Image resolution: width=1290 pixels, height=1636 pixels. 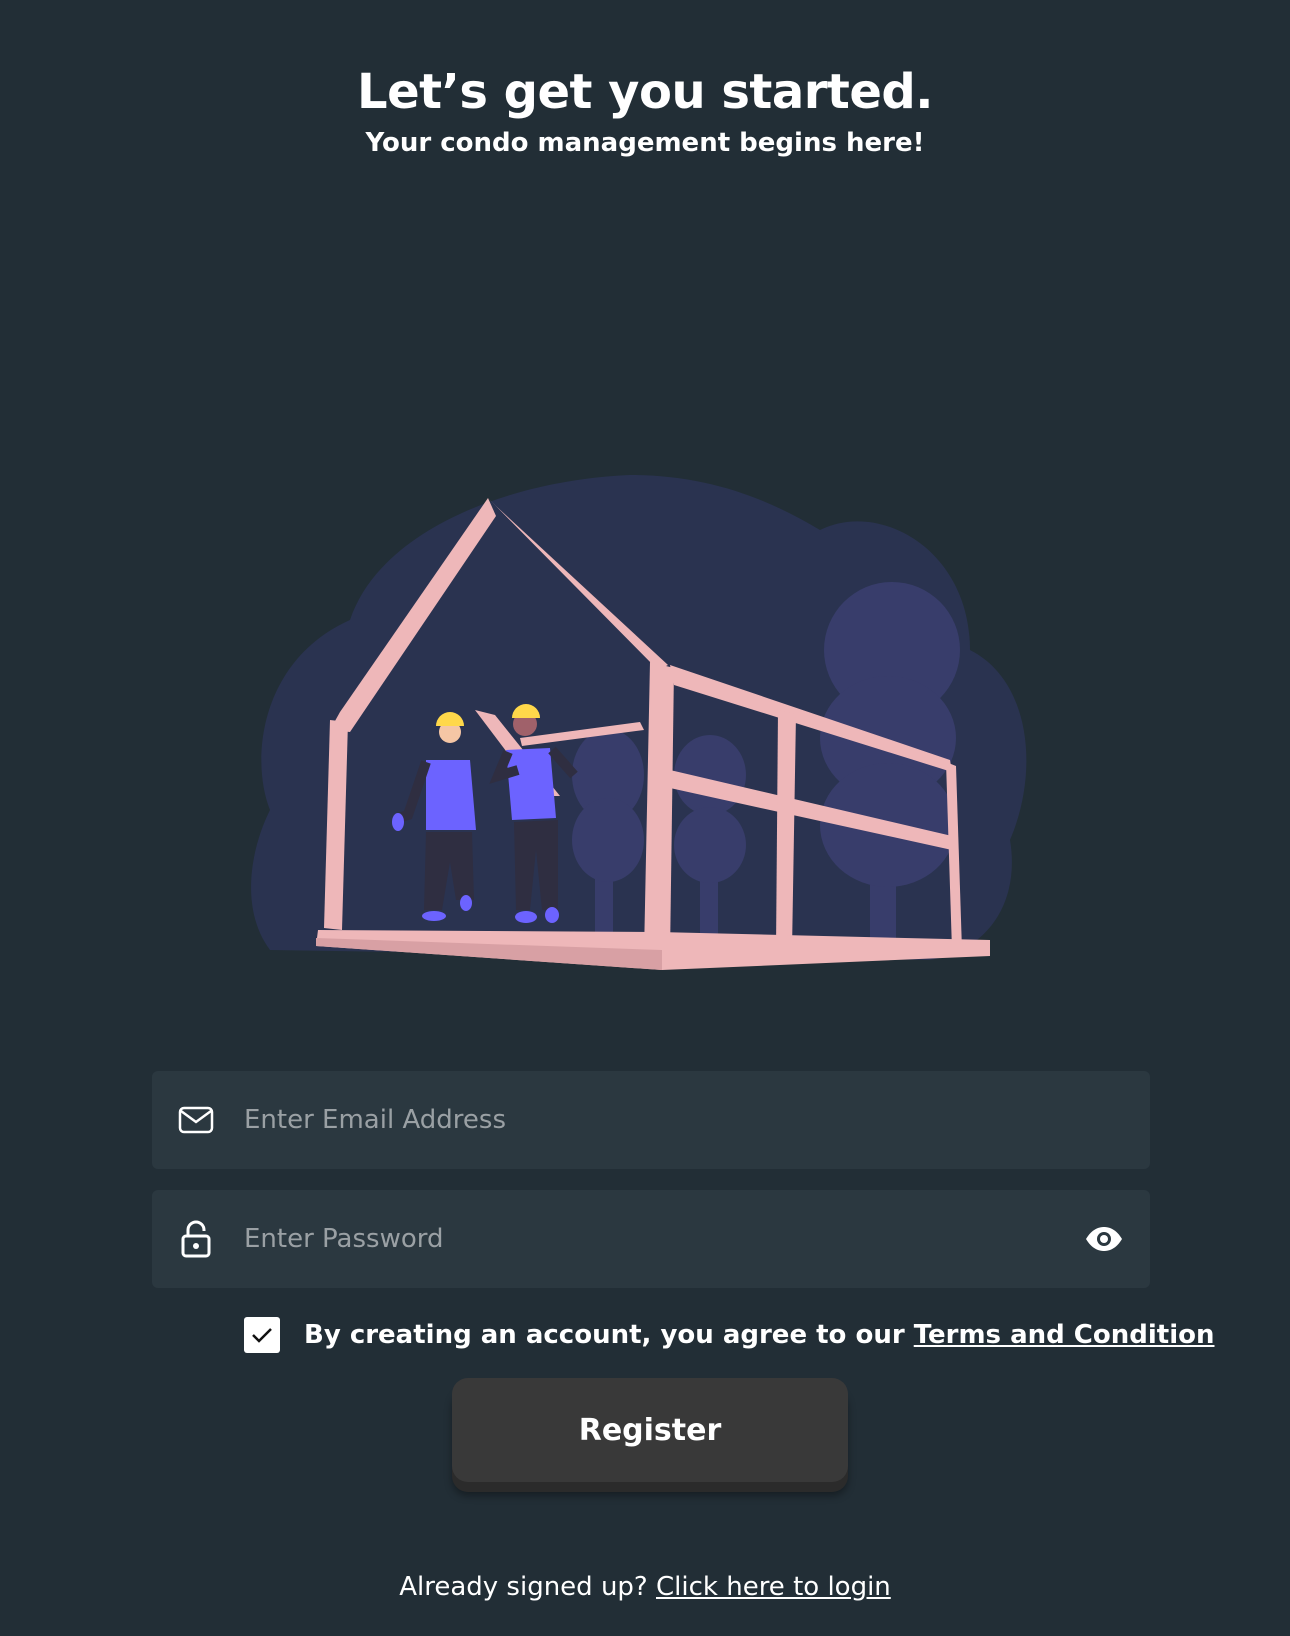 I want to click on terms-label: By creating an account, you agree to our, so click(x=609, y=1335).